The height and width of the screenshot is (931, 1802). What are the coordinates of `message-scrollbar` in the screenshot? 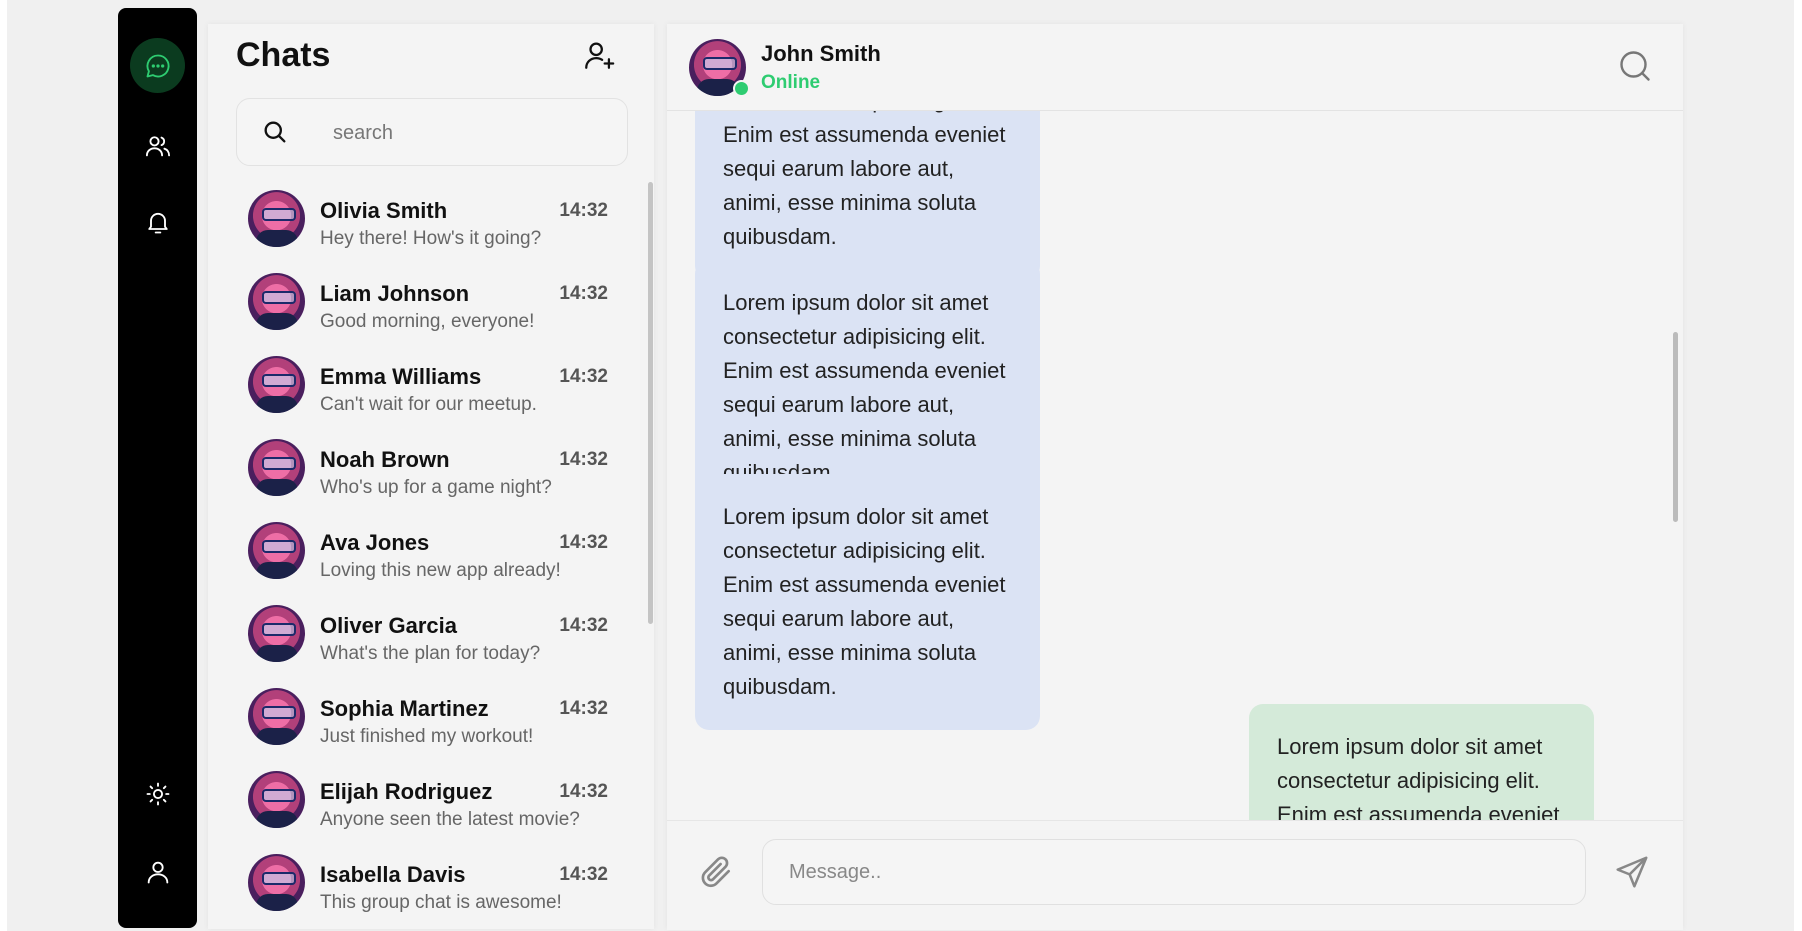 It's located at (1675, 427).